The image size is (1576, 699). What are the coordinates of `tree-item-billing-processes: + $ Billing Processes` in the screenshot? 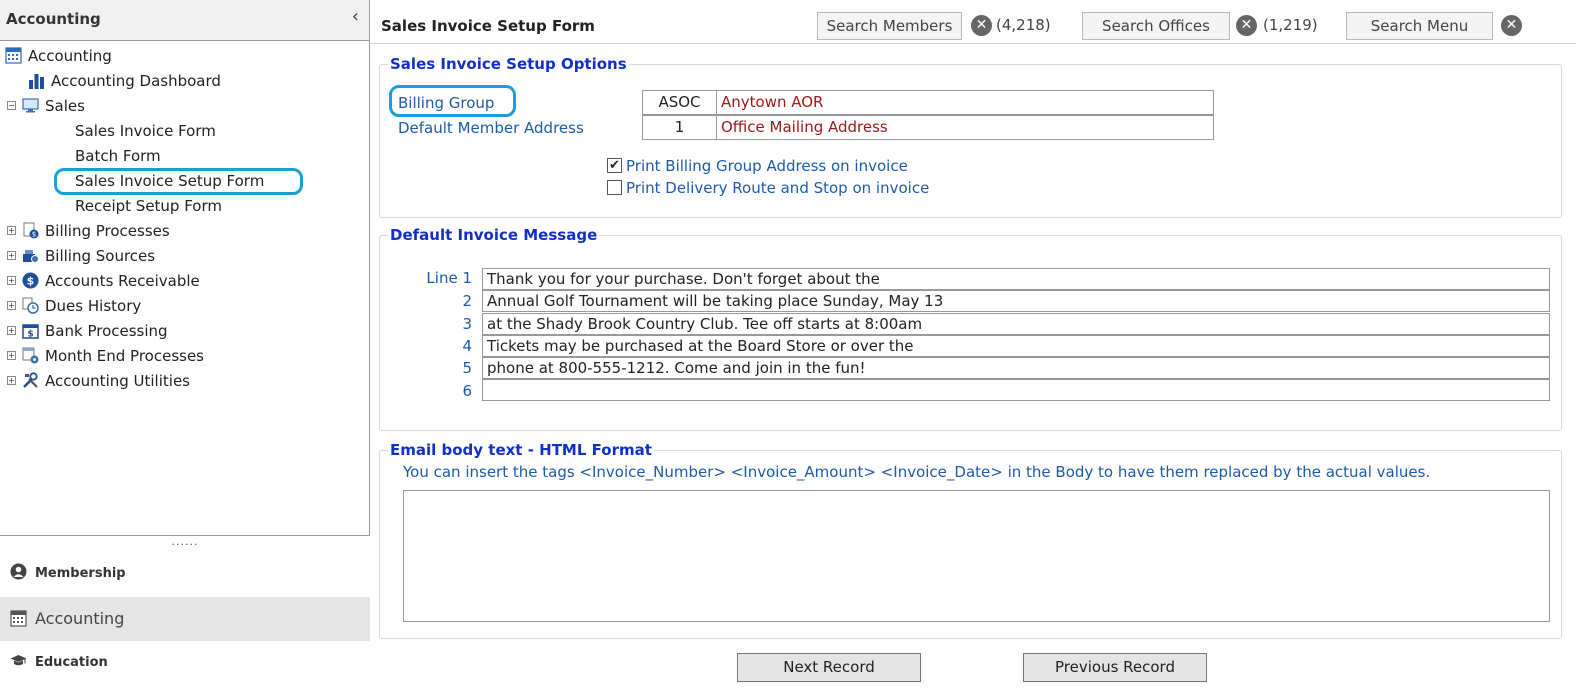 It's located at (88, 230).